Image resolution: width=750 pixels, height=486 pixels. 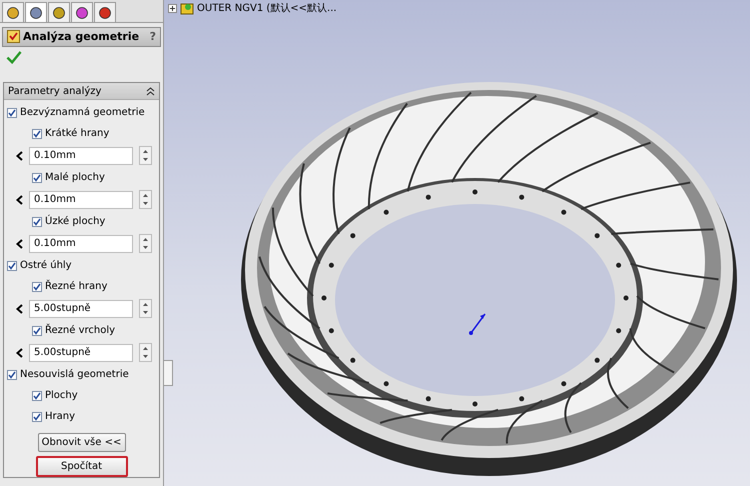 I want to click on checkbox-label: Krátké hrany, so click(x=77, y=133).